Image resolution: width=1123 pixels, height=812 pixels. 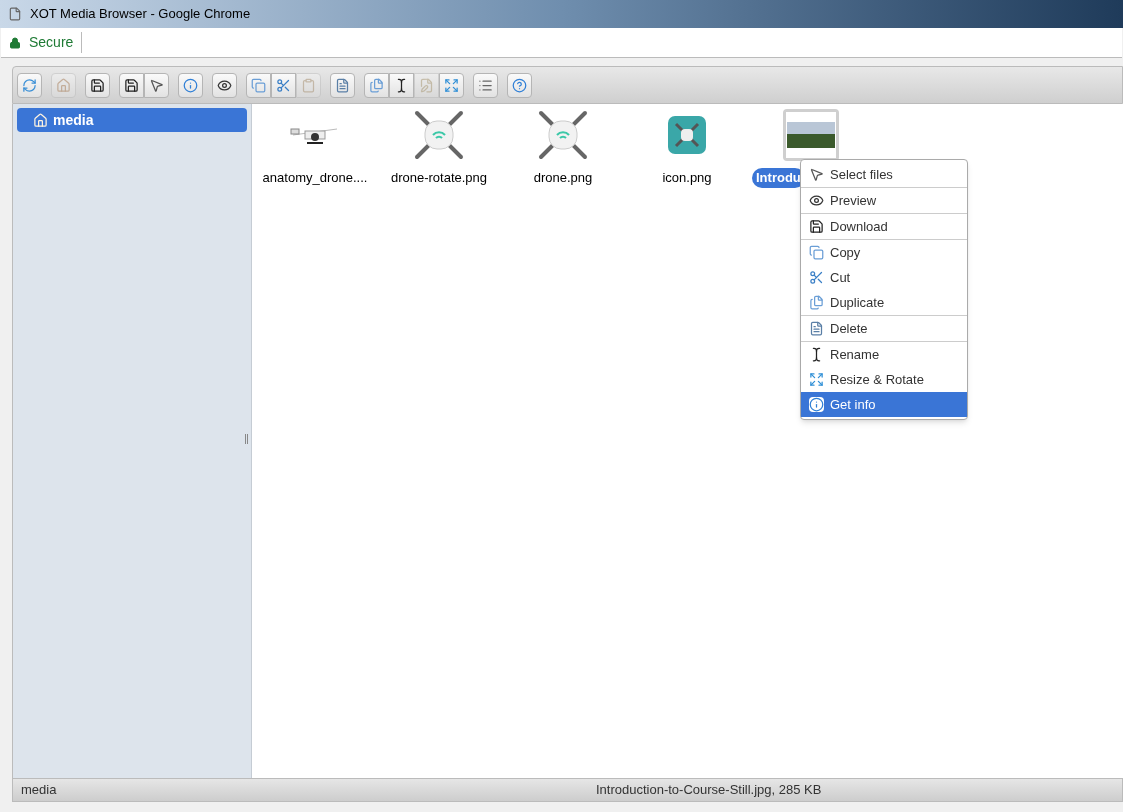 I want to click on menu-label: Delete, so click(x=849, y=328).